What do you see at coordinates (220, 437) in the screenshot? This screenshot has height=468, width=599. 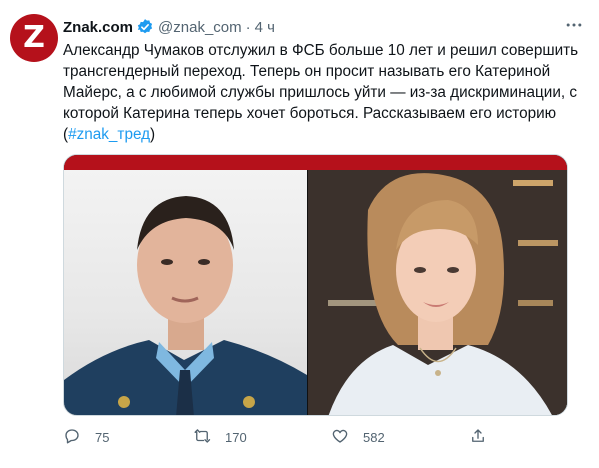 I see `retweet-button: 170` at bounding box center [220, 437].